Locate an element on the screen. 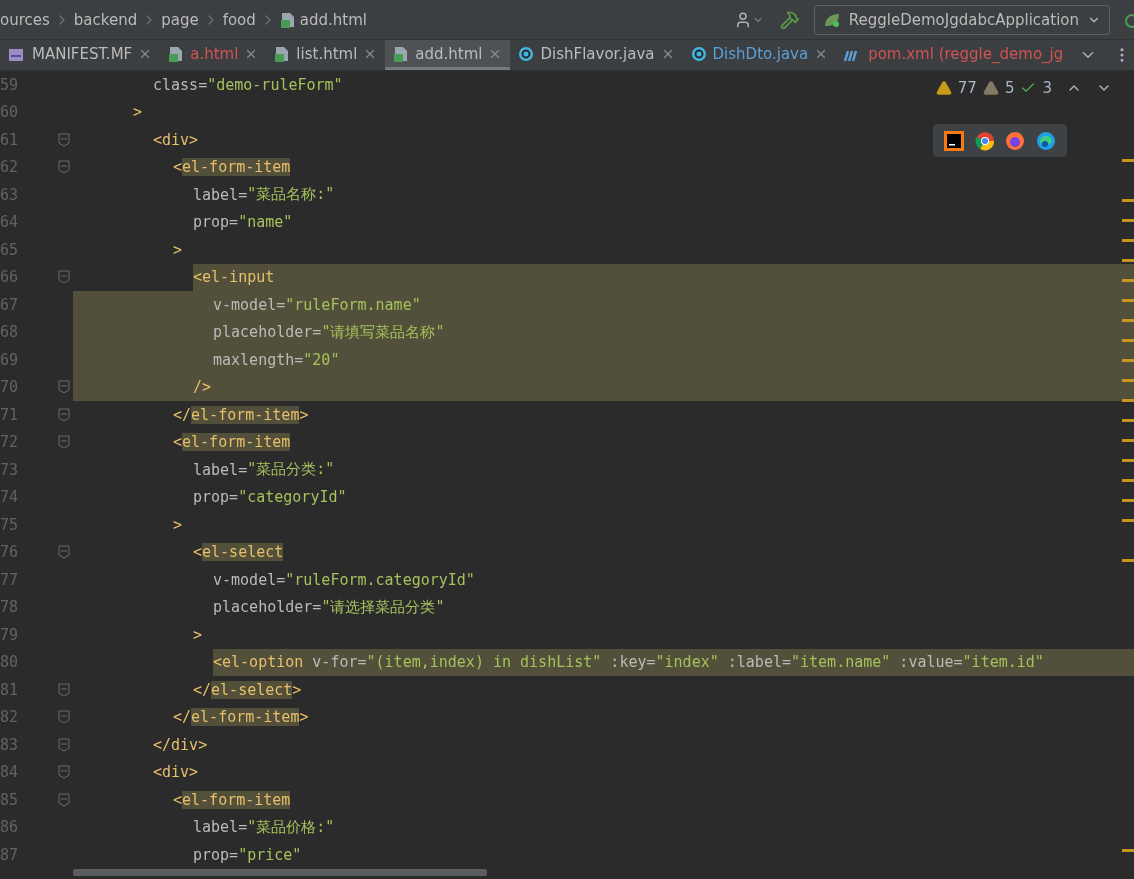 This screenshot has height=879, width=1134. line-number: 81 is located at coordinates (10, 689).